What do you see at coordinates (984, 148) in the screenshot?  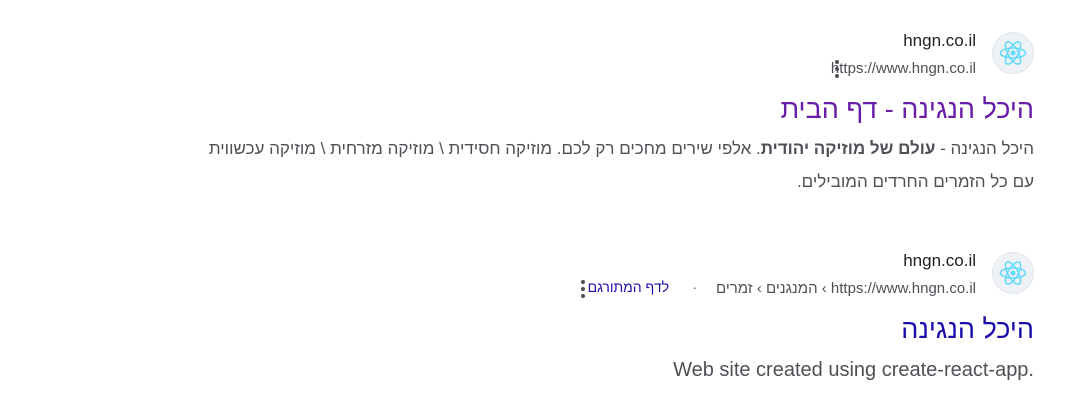 I see `snippet-text: היכל הנגינה -` at bounding box center [984, 148].